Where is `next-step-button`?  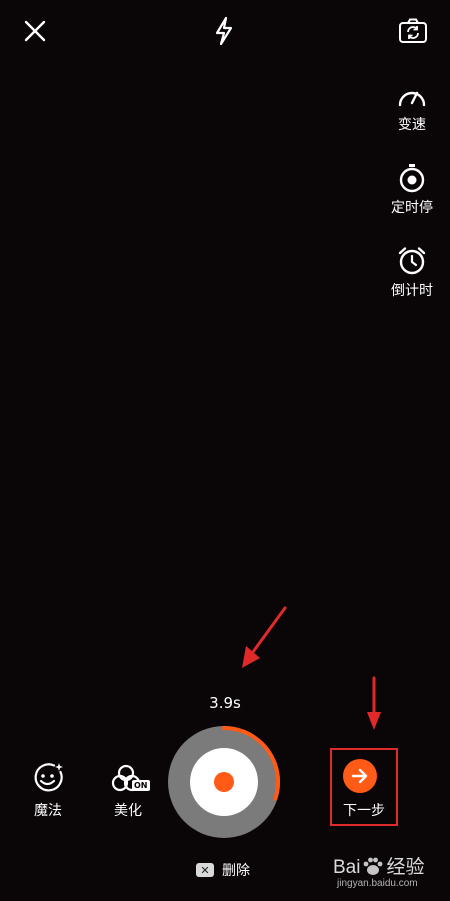
next-step-button is located at coordinates (360, 776).